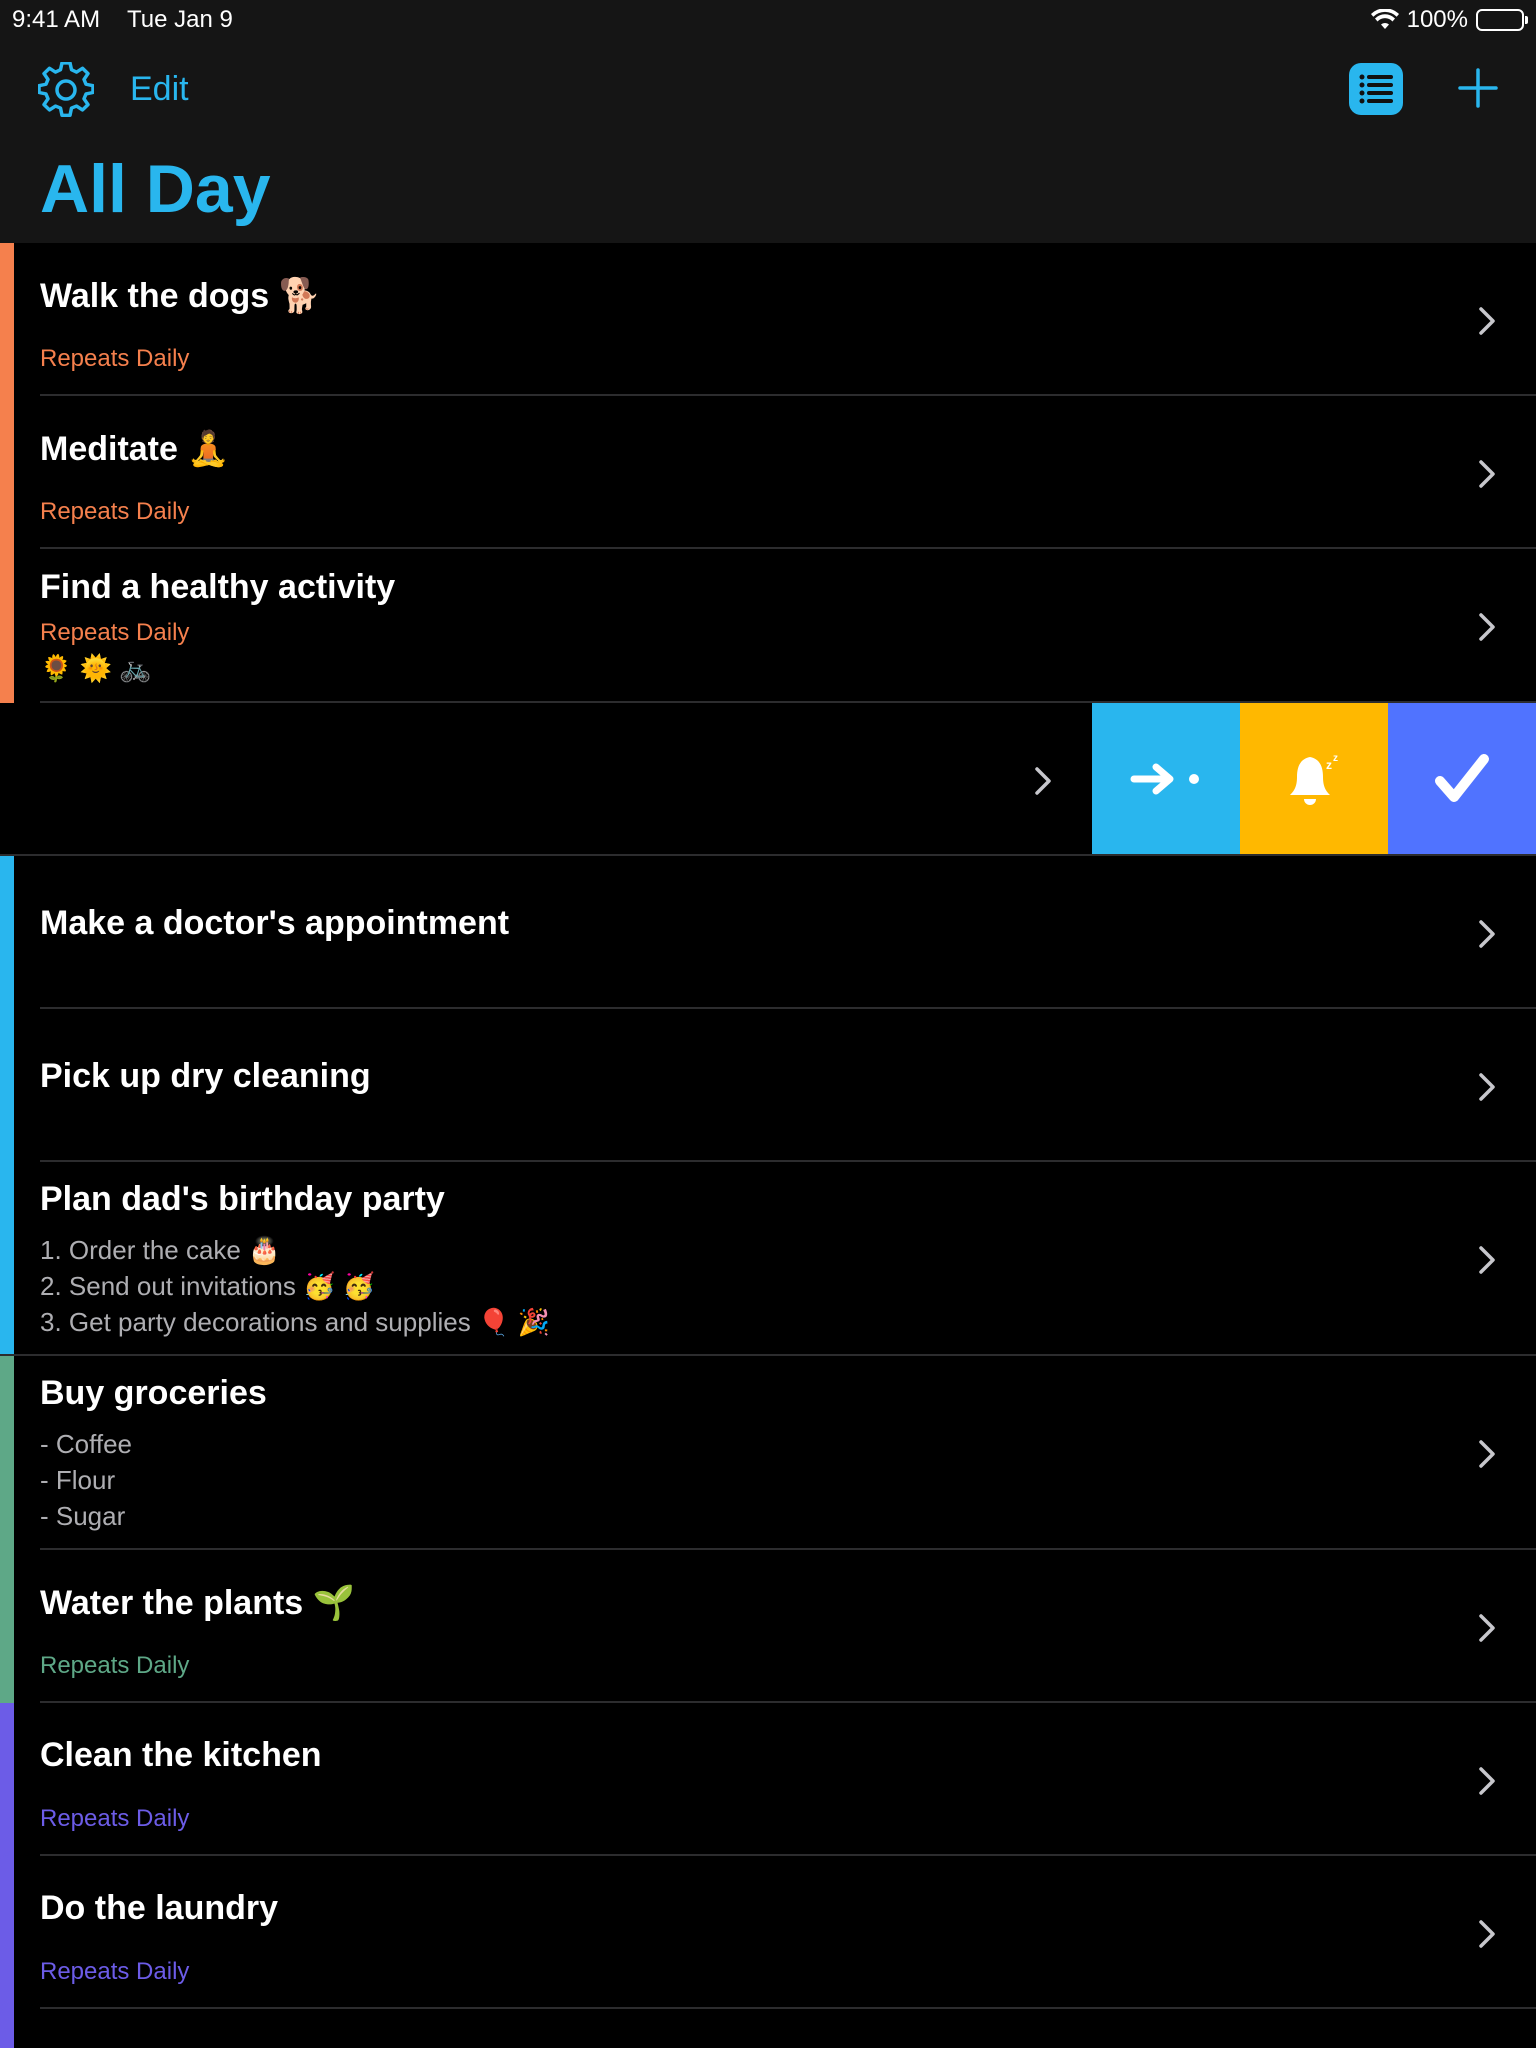 Image resolution: width=1536 pixels, height=2048 pixels. Describe the element at coordinates (768, 1779) in the screenshot. I see `list-item: Clean the kitchen Repeats Daily` at that location.